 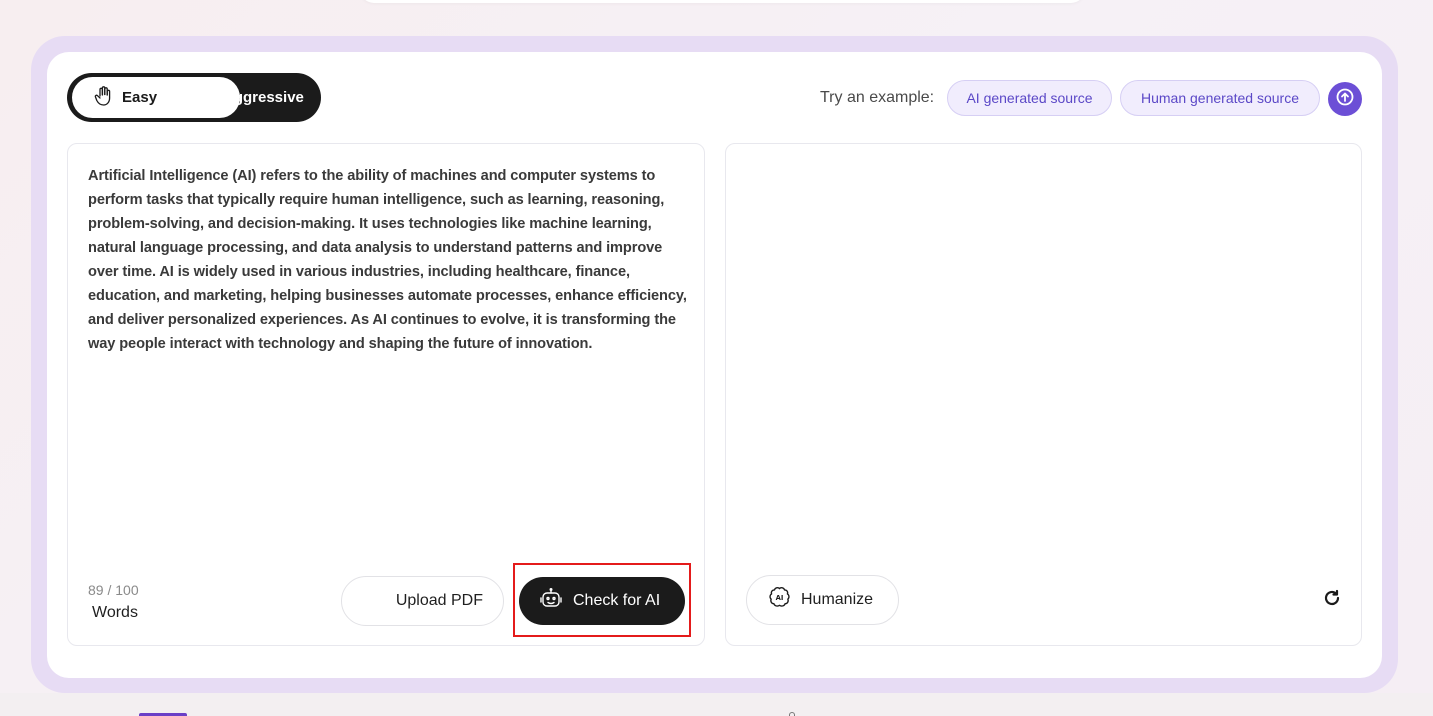 I want to click on humanize-button: AI Humanize, so click(x=822, y=600).